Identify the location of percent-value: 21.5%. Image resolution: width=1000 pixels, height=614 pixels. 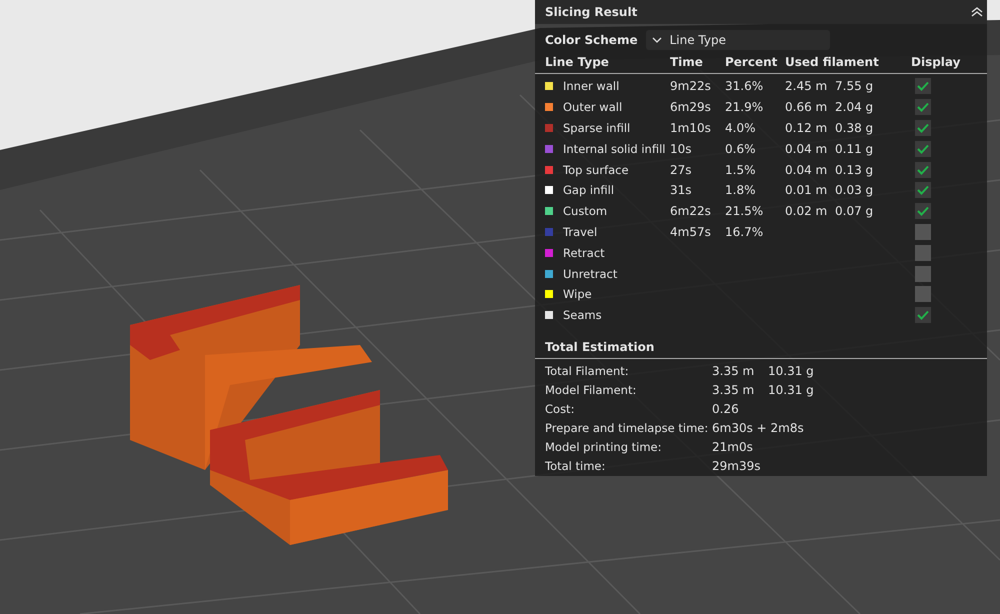
(744, 211).